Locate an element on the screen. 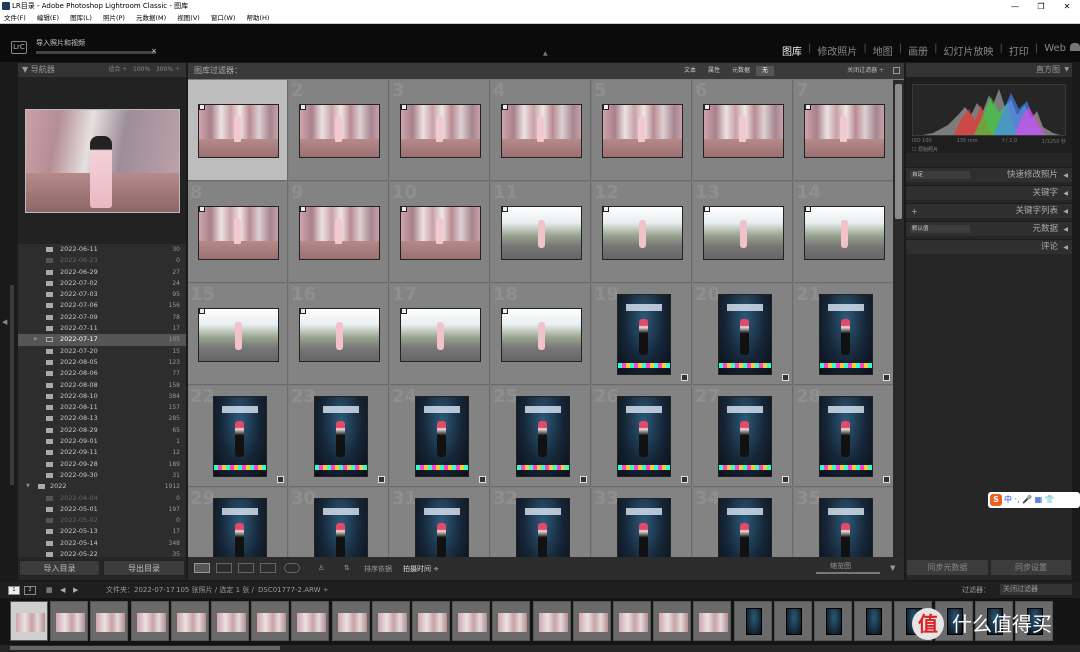  compare-view-icon is located at coordinates (246, 568).